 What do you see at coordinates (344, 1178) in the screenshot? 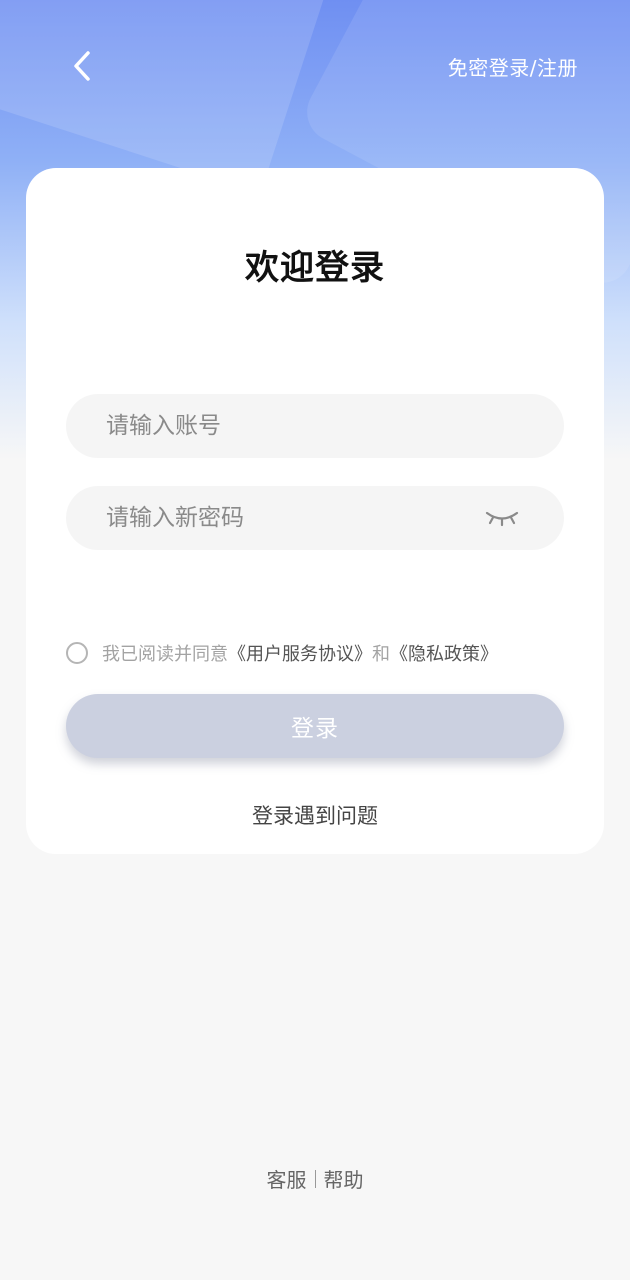
I see `help-link: 帮助` at bounding box center [344, 1178].